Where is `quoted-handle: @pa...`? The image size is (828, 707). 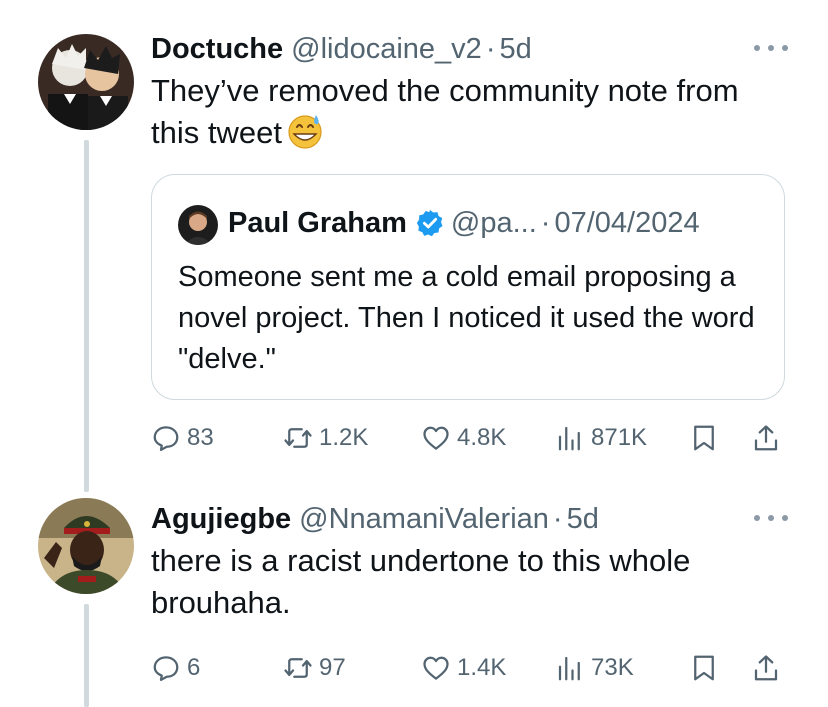 quoted-handle: @pa... is located at coordinates (494, 223).